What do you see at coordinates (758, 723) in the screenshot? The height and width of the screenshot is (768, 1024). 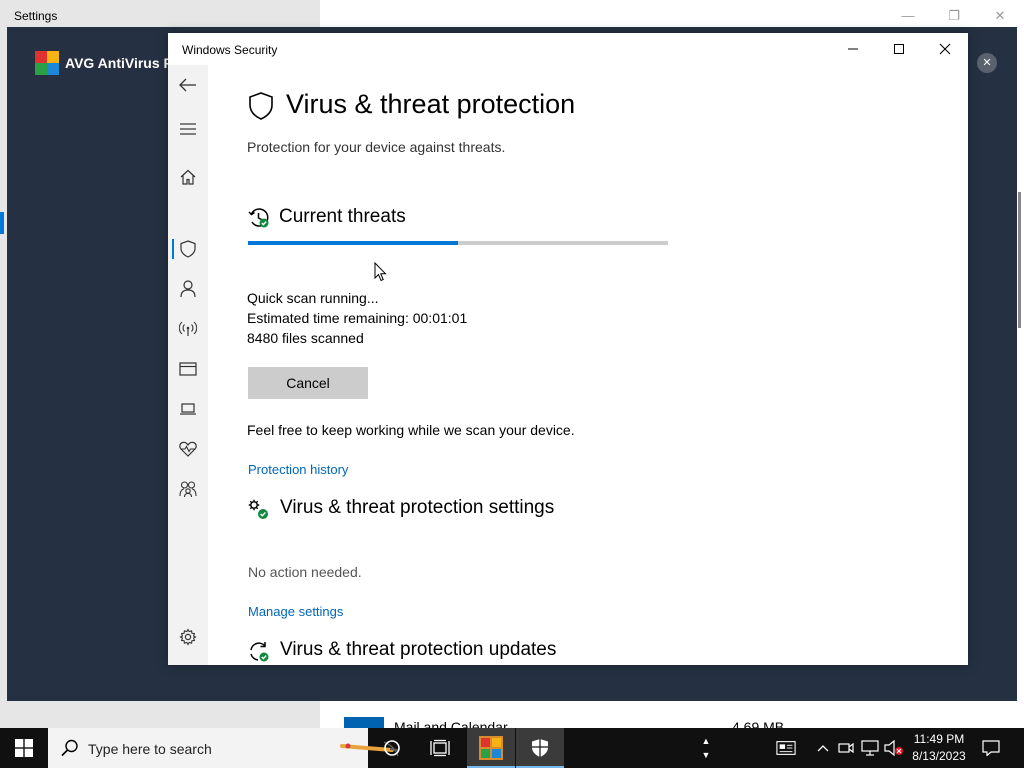 I see `app-size: 4.69 MB` at bounding box center [758, 723].